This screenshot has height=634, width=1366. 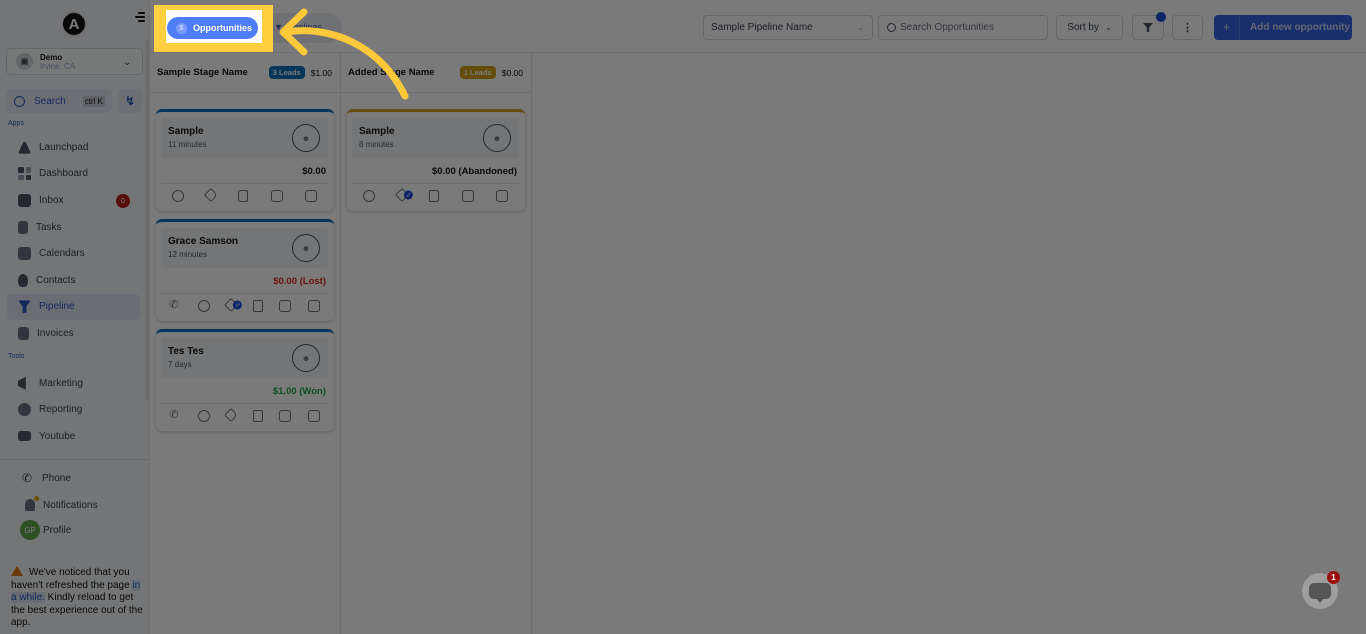 I want to click on sidebar-item-calendars: Calendars, so click(x=73, y=253).